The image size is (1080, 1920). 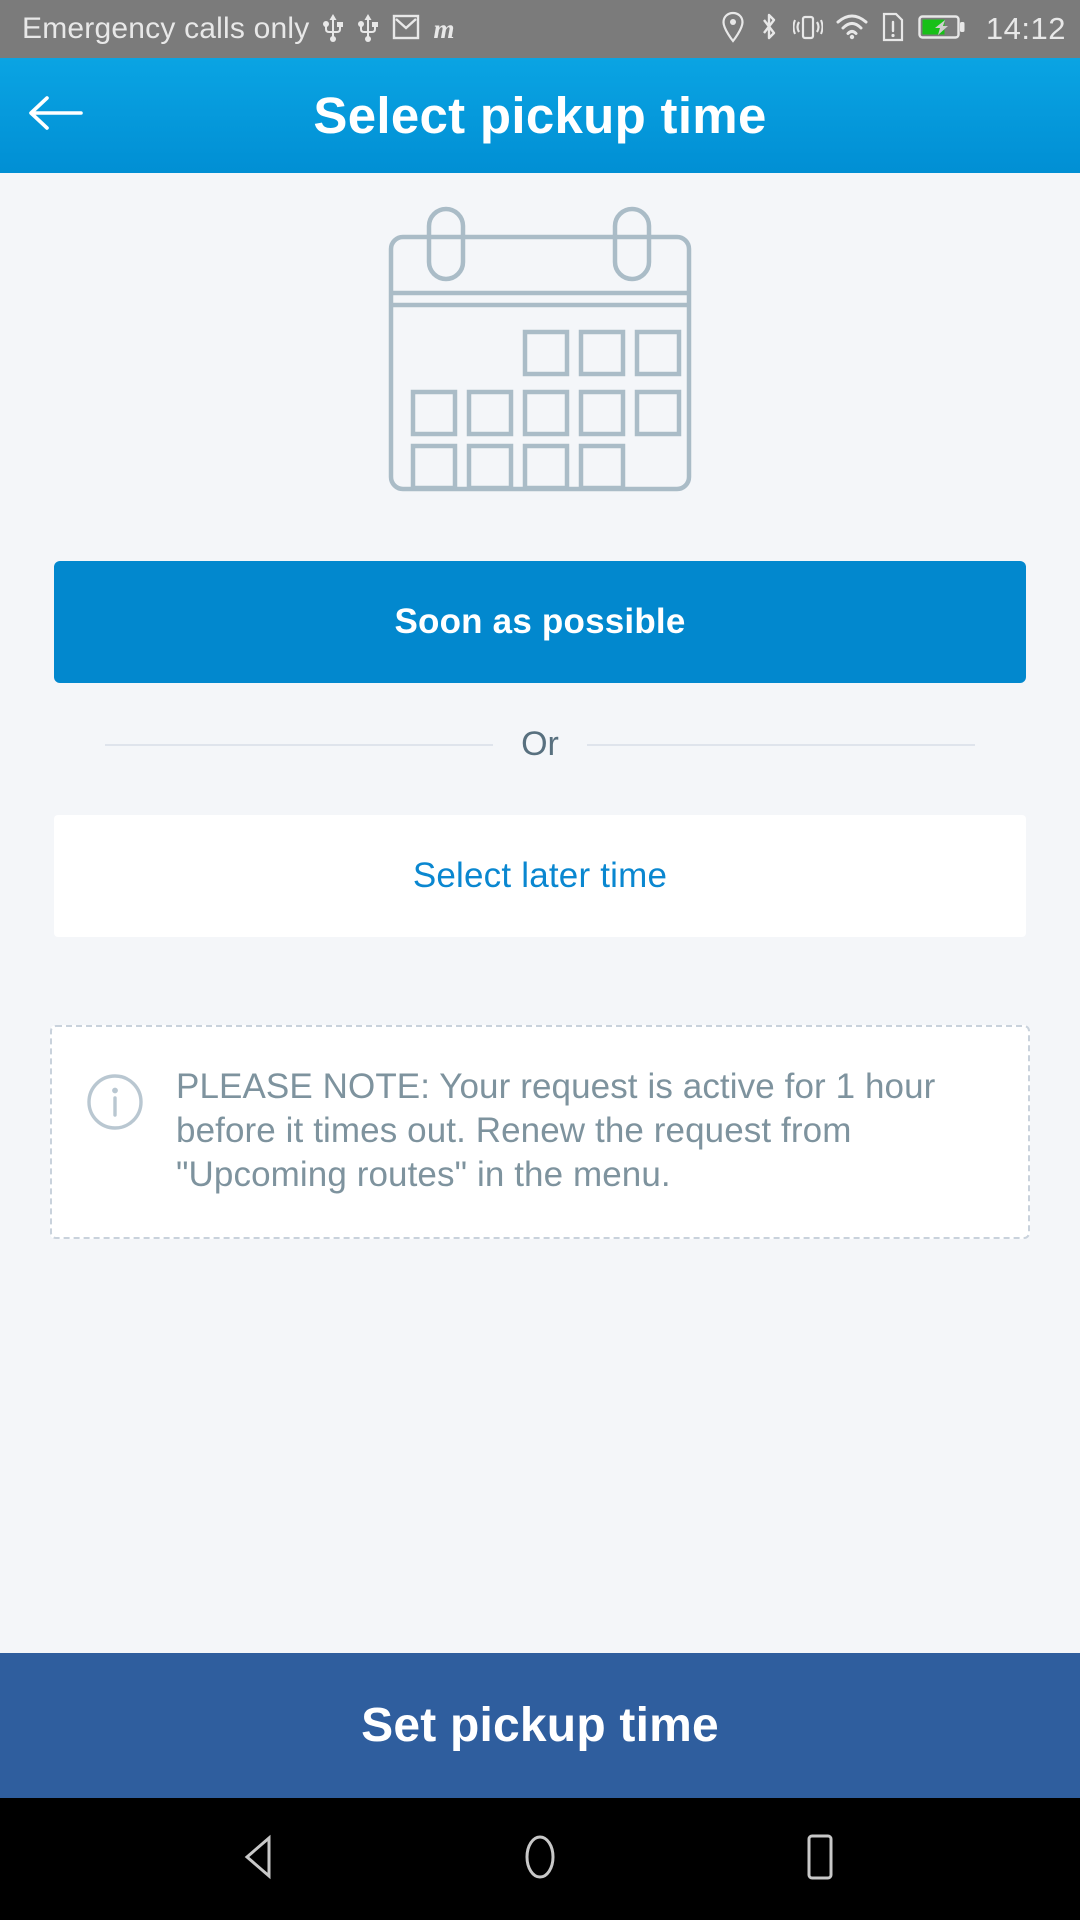 I want to click on calendar-illustration, so click(x=540, y=352).